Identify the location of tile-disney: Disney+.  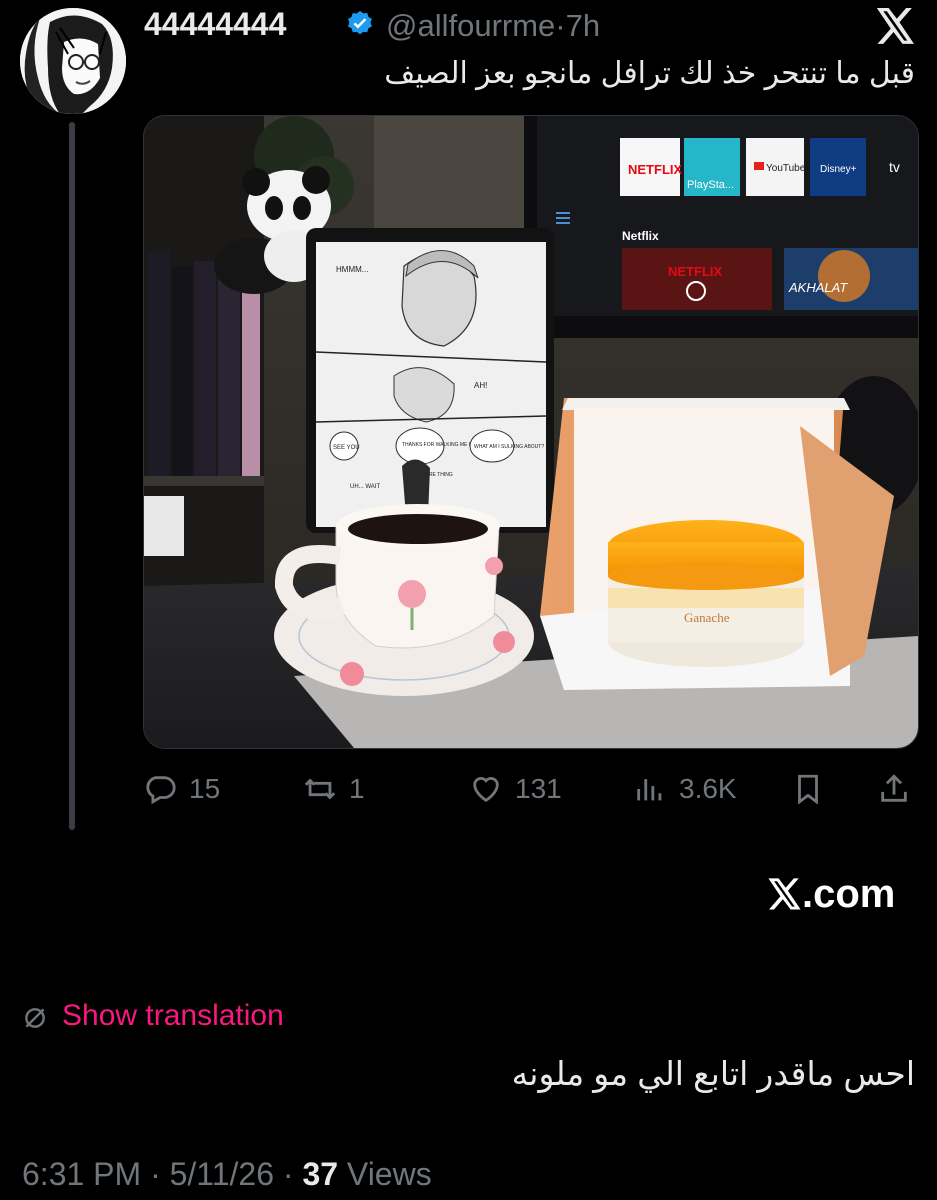
(838, 169).